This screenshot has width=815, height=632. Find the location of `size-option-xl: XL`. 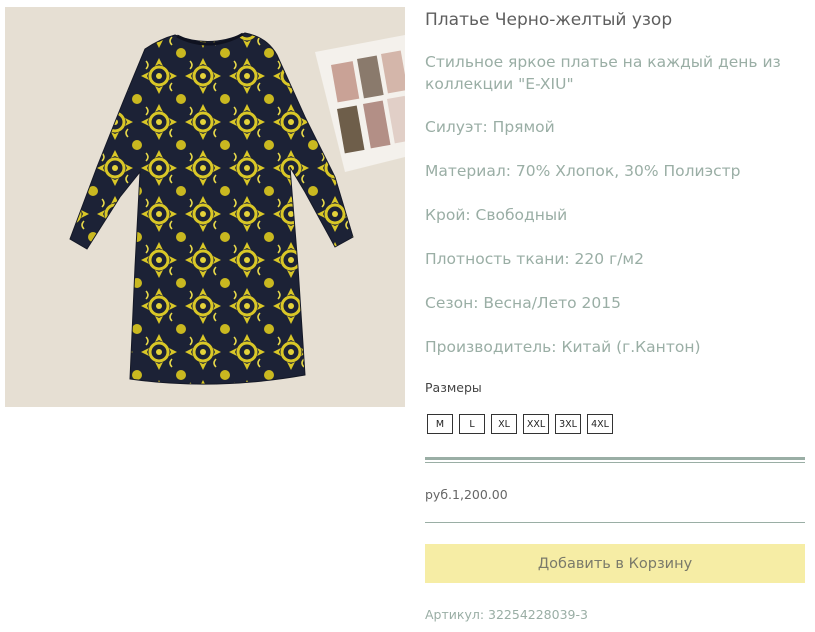

size-option-xl: XL is located at coordinates (504, 424).